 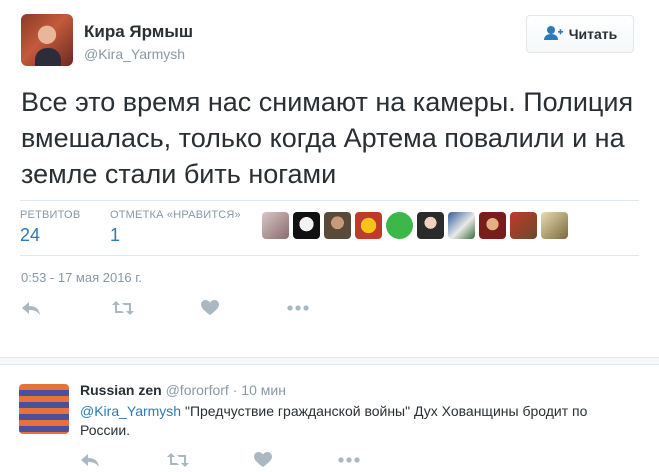 I want to click on reply-header: Russian zen @fororforf · 10 мин, so click(x=183, y=390).